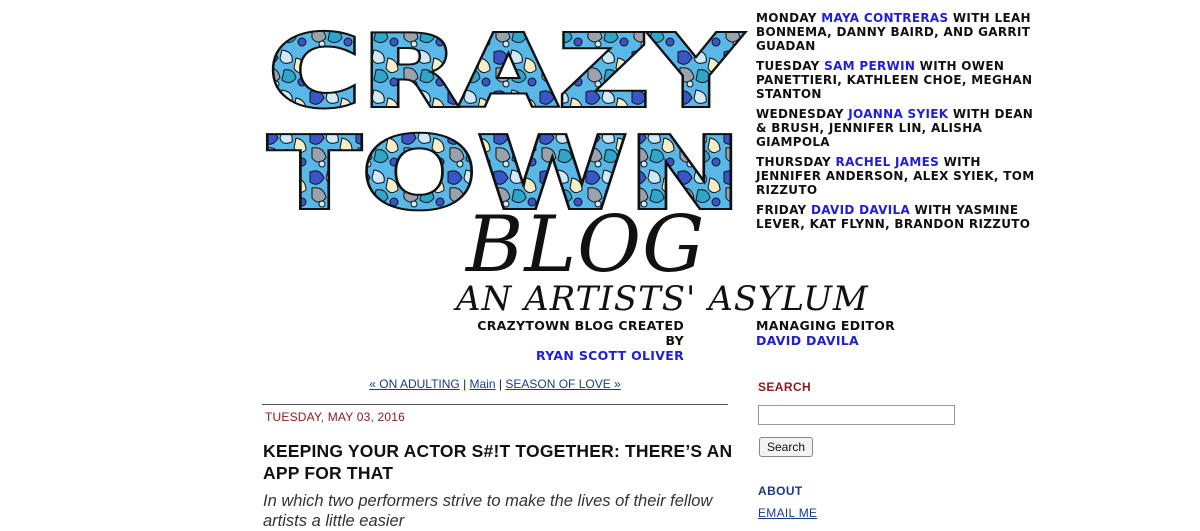  I want to click on schedule-day: TUESDAY, so click(788, 66).